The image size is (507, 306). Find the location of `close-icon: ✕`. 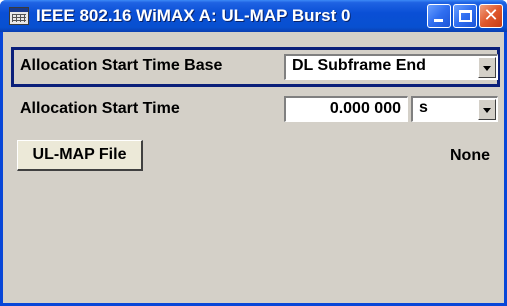

close-icon: ✕ is located at coordinates (491, 15).